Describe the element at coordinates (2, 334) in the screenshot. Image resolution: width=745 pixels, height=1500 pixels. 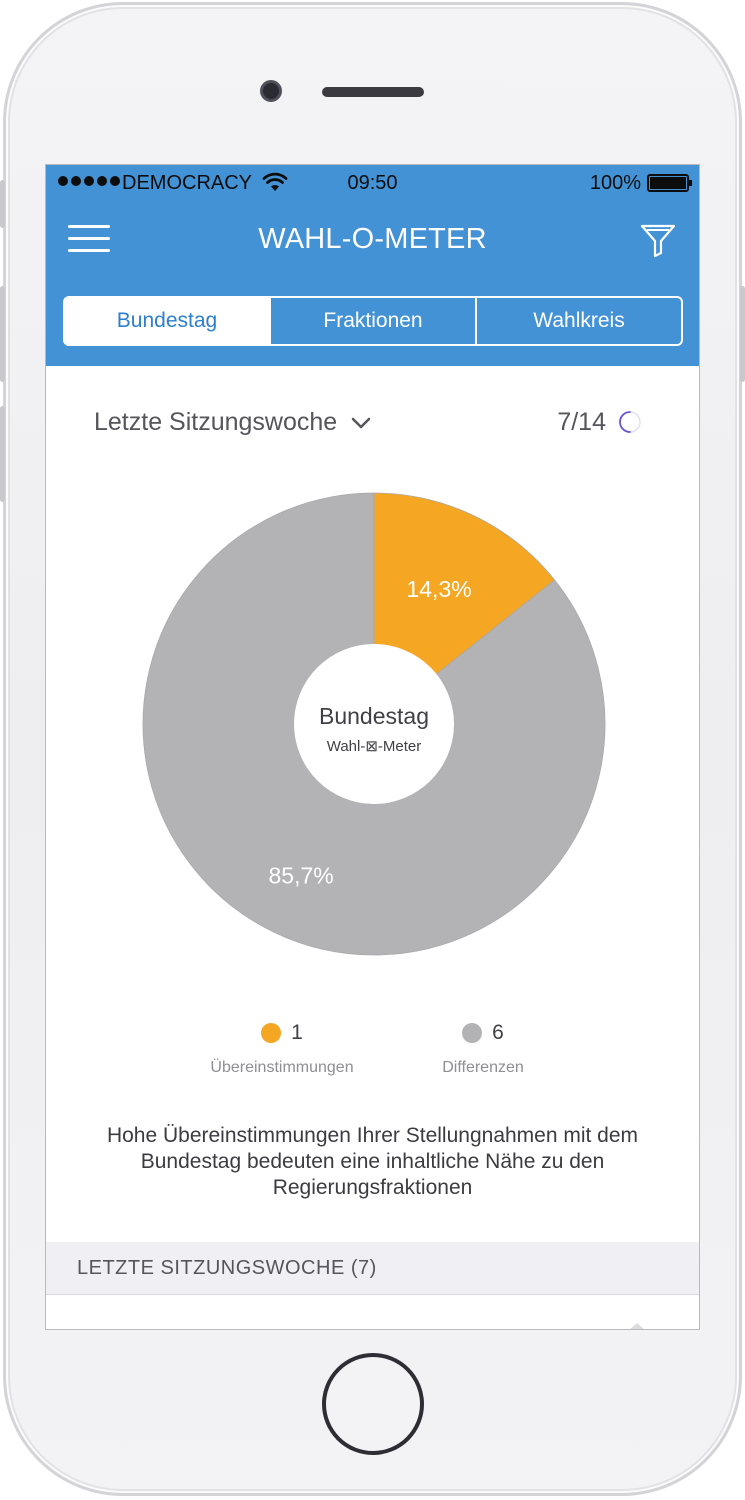
I see `volume-up-button` at that location.